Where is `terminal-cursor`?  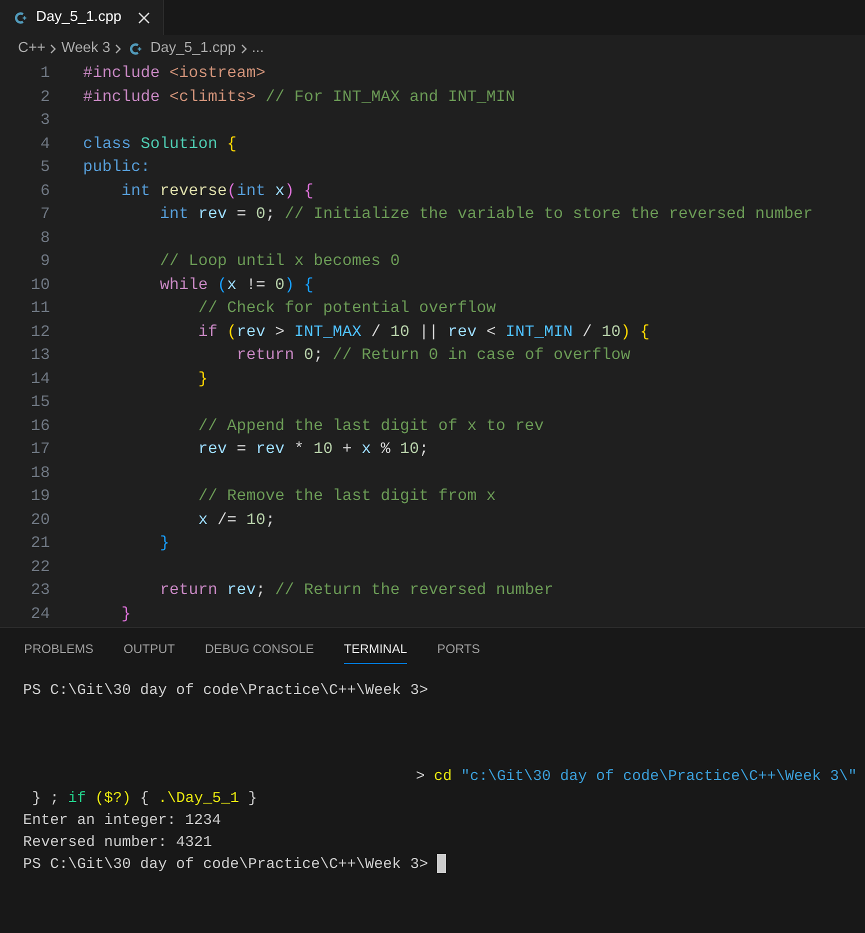
terminal-cursor is located at coordinates (441, 864).